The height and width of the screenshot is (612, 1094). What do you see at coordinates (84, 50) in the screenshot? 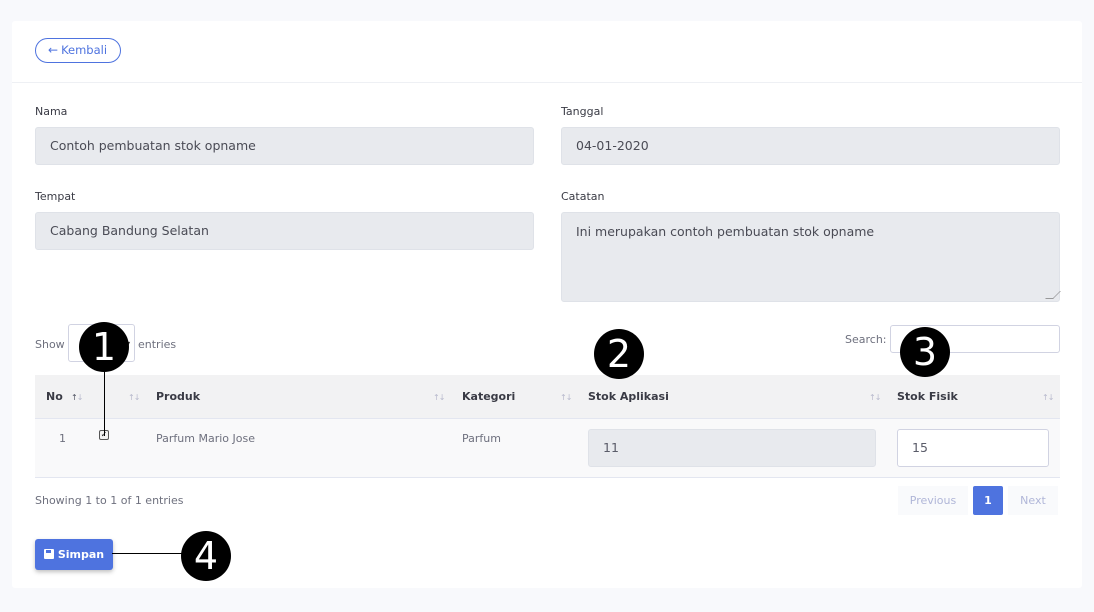
I see `back-button-label: Kembali` at bounding box center [84, 50].